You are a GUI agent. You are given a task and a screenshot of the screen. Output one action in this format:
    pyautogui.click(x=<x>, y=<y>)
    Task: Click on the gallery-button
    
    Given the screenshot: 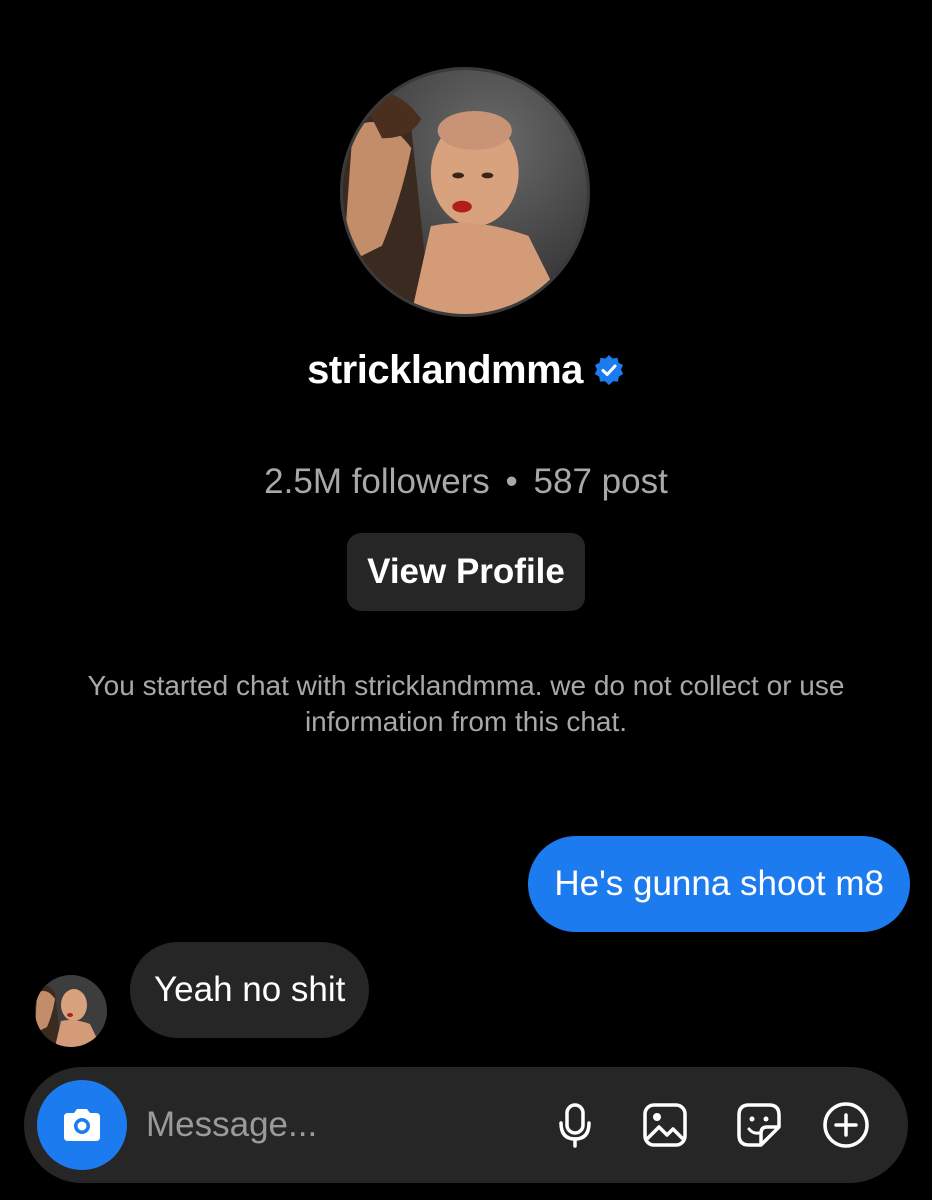 What is the action you would take?
    pyautogui.click(x=665, y=1125)
    